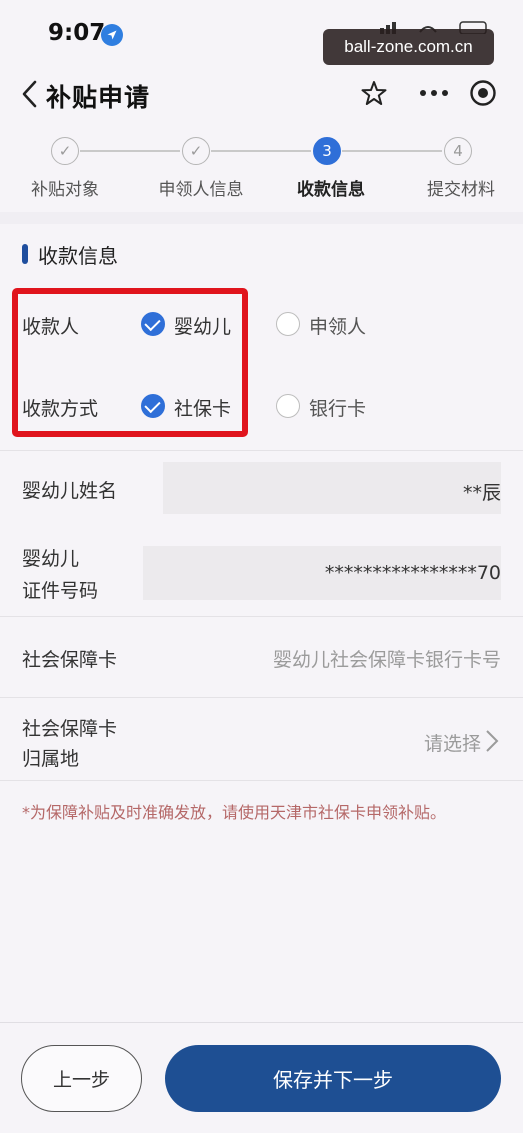 This screenshot has width=523, height=1133. I want to click on chevron-right-icon, so click(492, 741).